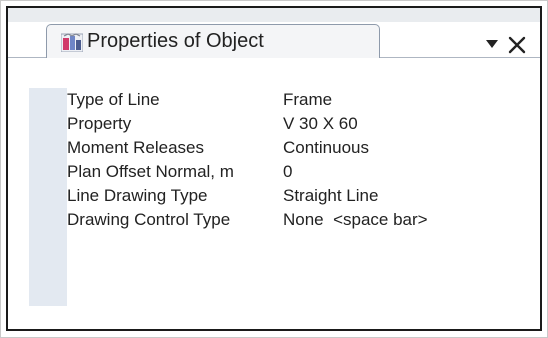 The height and width of the screenshot is (338, 548). I want to click on property-name: Type of Line, so click(113, 99).